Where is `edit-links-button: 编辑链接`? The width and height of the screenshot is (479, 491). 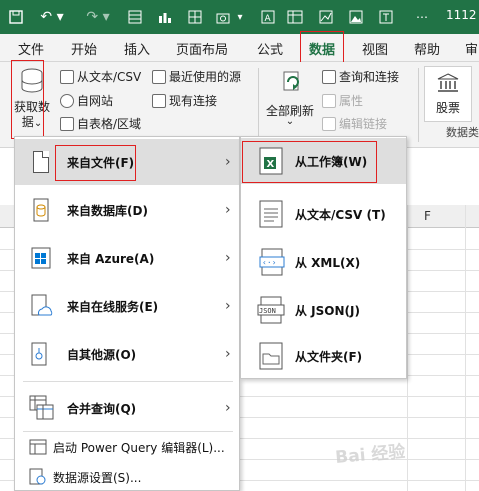 edit-links-button: 编辑链接 is located at coordinates (354, 123).